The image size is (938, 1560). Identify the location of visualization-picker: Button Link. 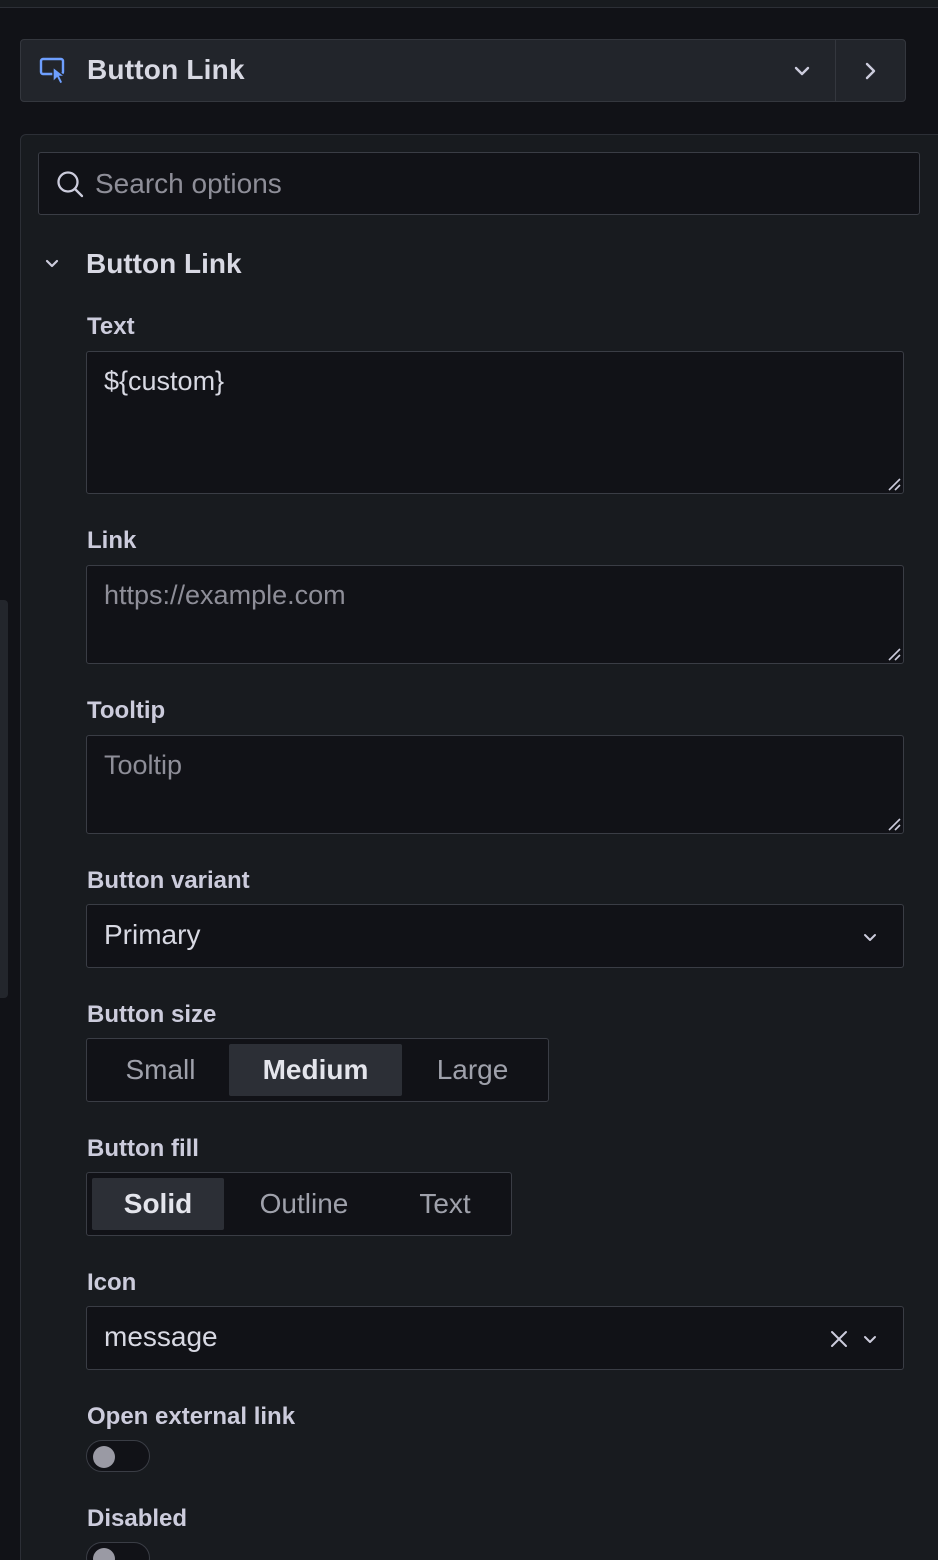
(463, 70).